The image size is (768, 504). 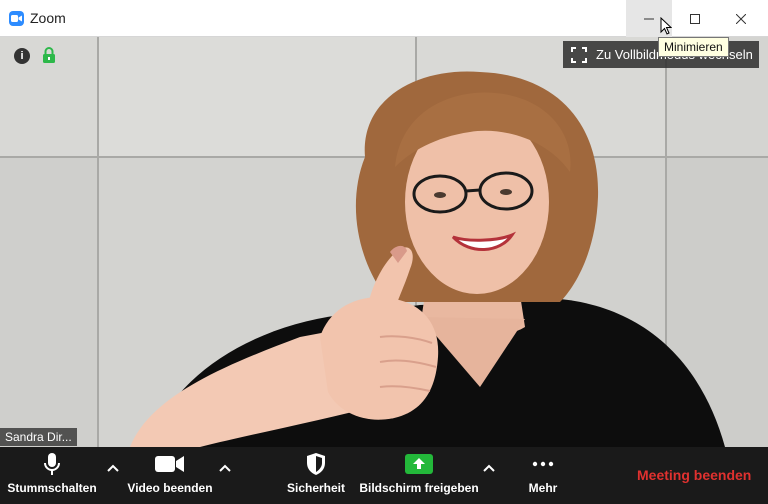 What do you see at coordinates (649, 18) in the screenshot?
I see `minimize-icon` at bounding box center [649, 18].